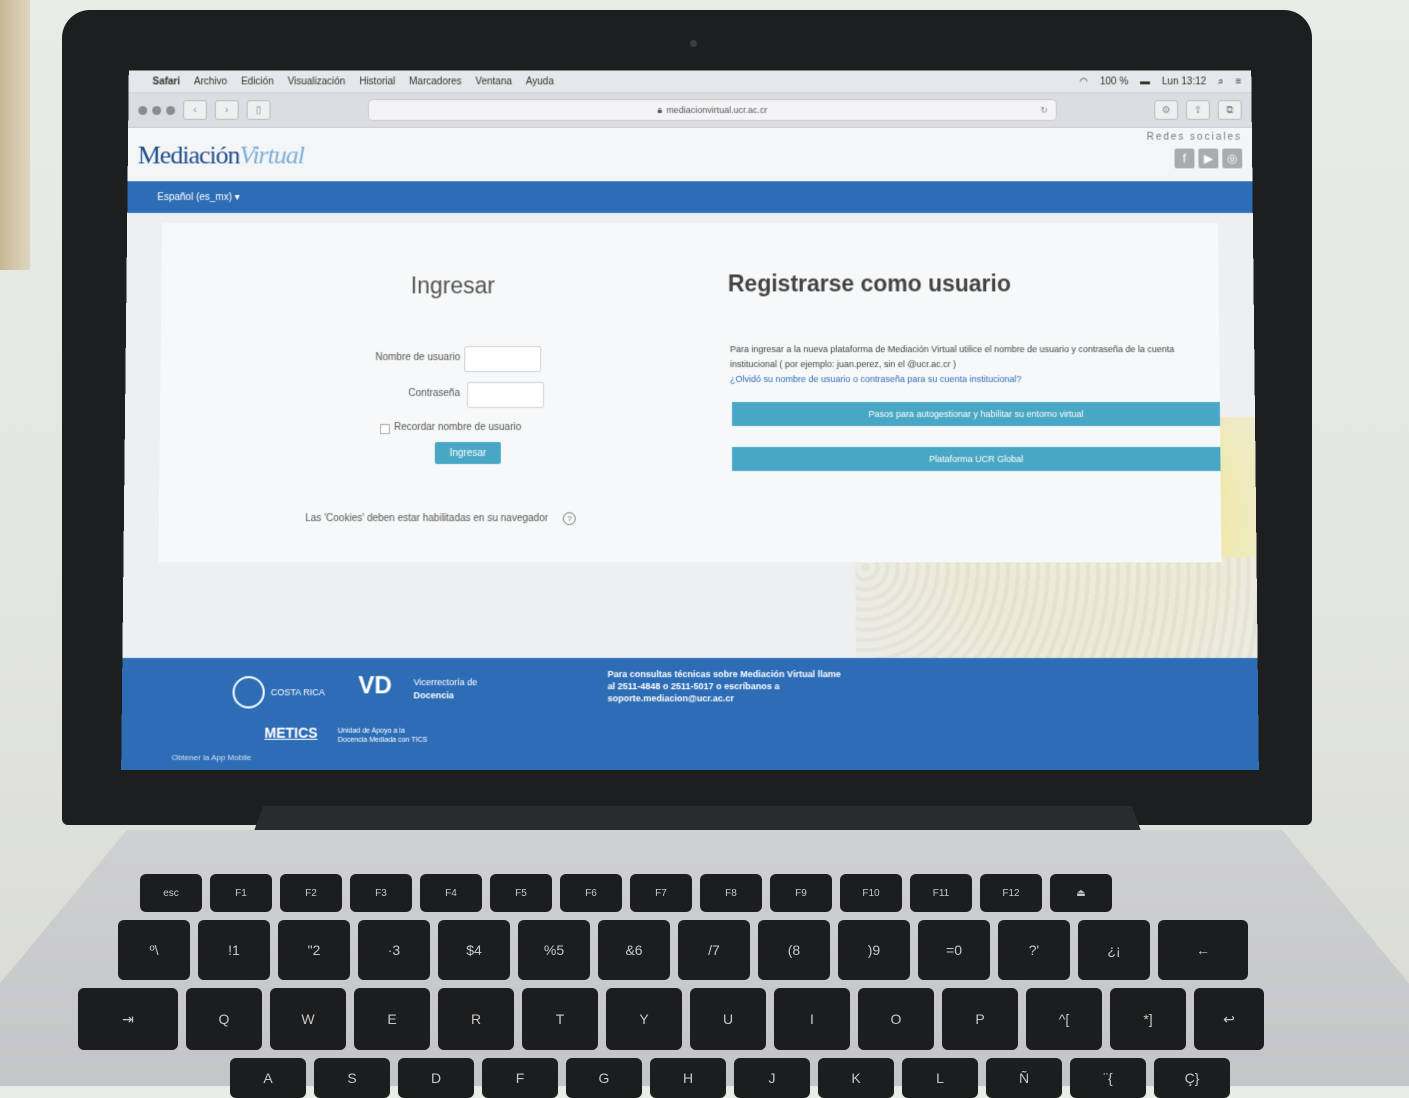 This screenshot has height=1098, width=1409. What do you see at coordinates (940, 1078) in the screenshot?
I see `key: L` at bounding box center [940, 1078].